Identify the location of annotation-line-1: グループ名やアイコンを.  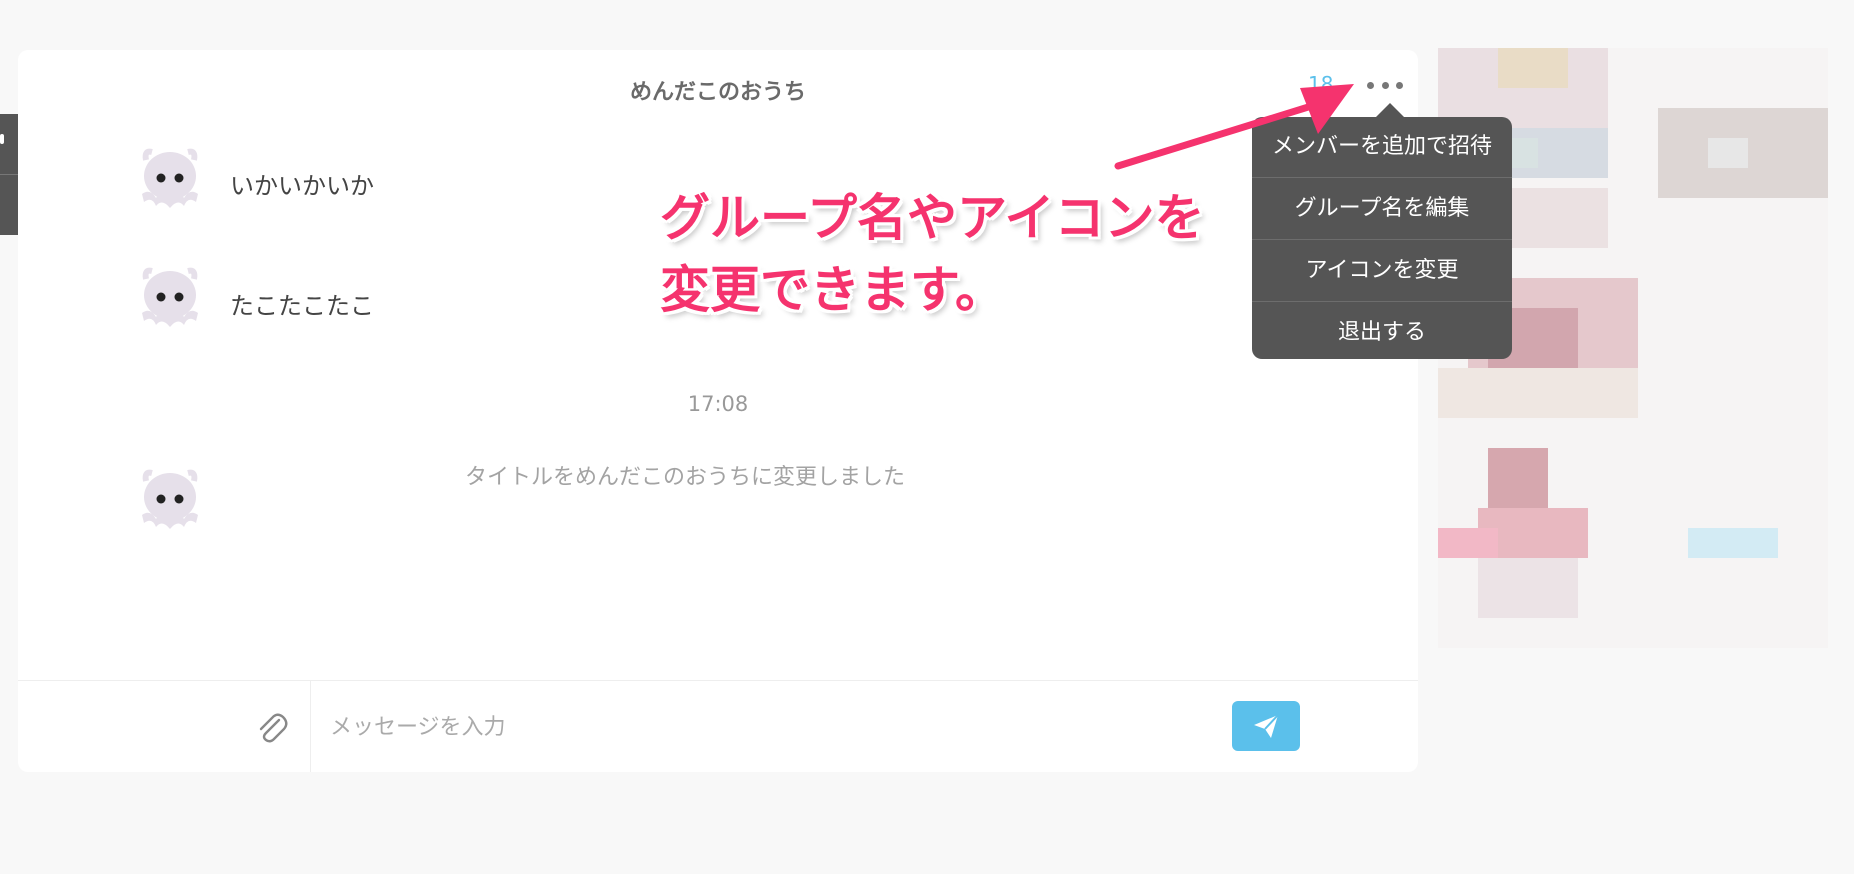
(932, 218).